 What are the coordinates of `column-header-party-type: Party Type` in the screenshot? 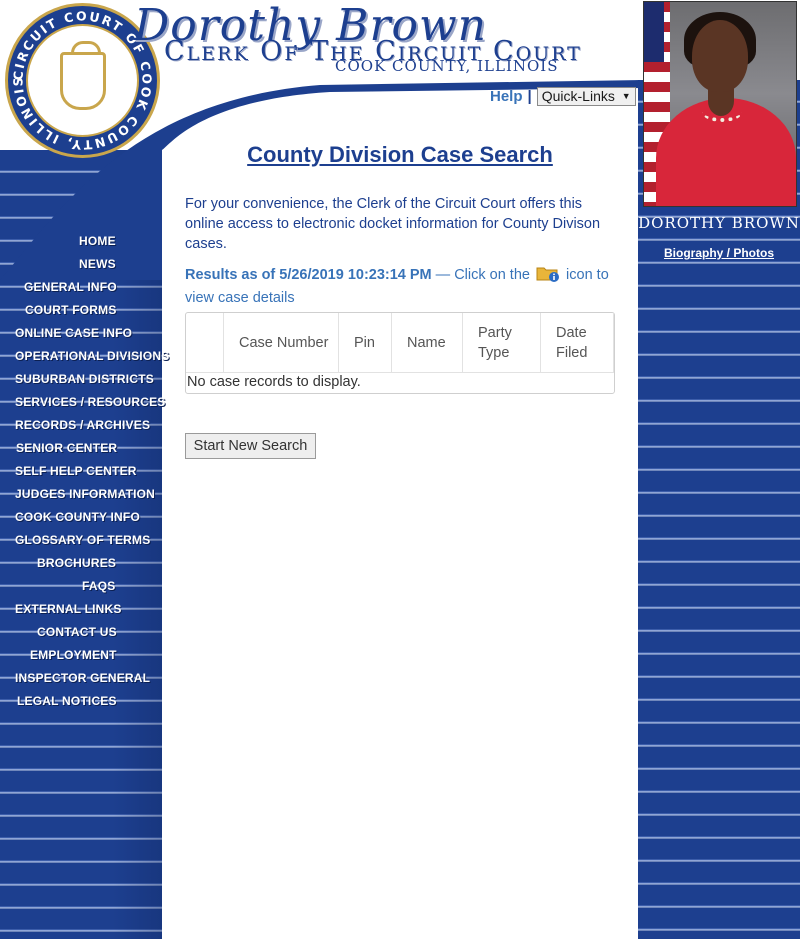 It's located at (502, 343).